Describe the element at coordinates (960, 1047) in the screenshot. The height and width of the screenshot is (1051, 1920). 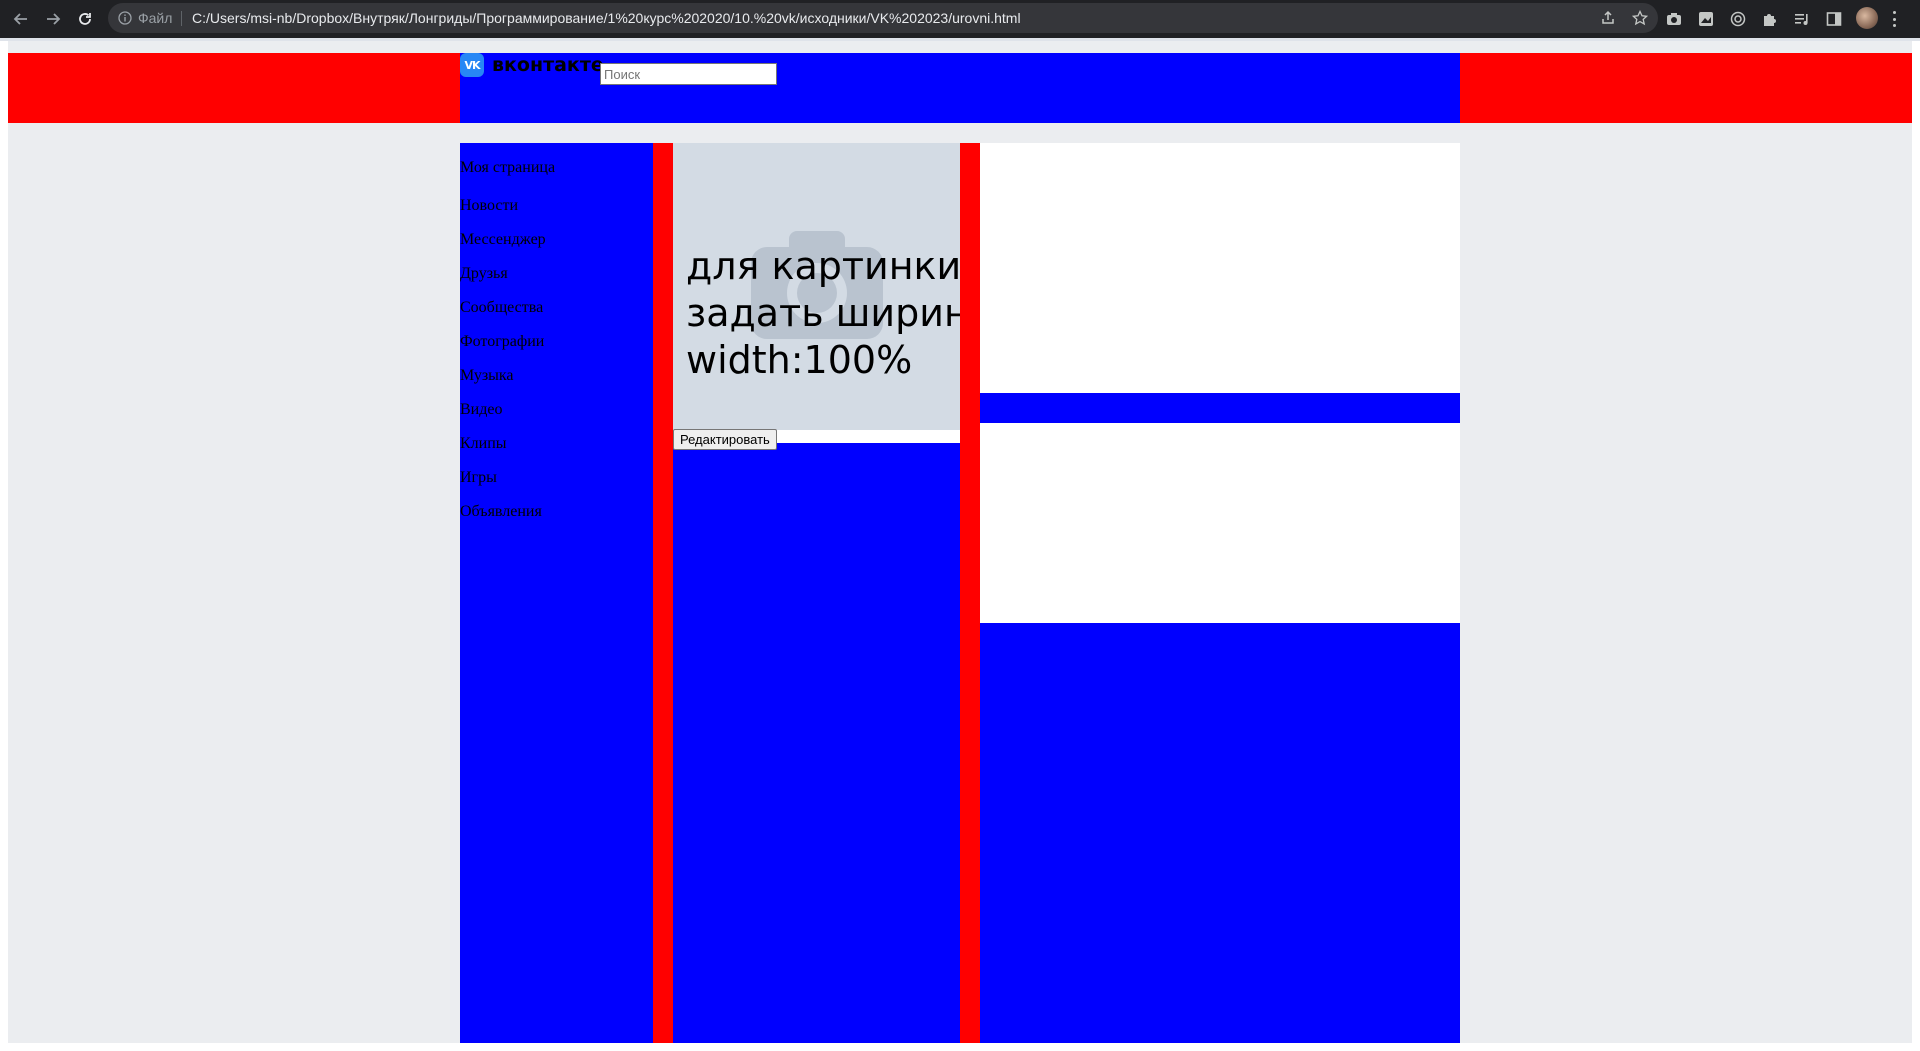
I see `window-bottom-edge` at that location.